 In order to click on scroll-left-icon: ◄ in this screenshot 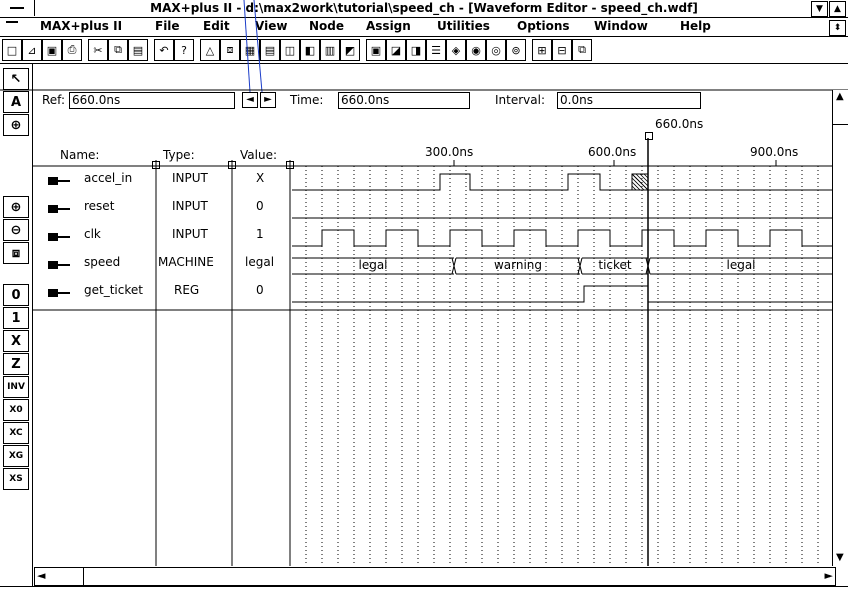, I will do `click(41, 575)`.